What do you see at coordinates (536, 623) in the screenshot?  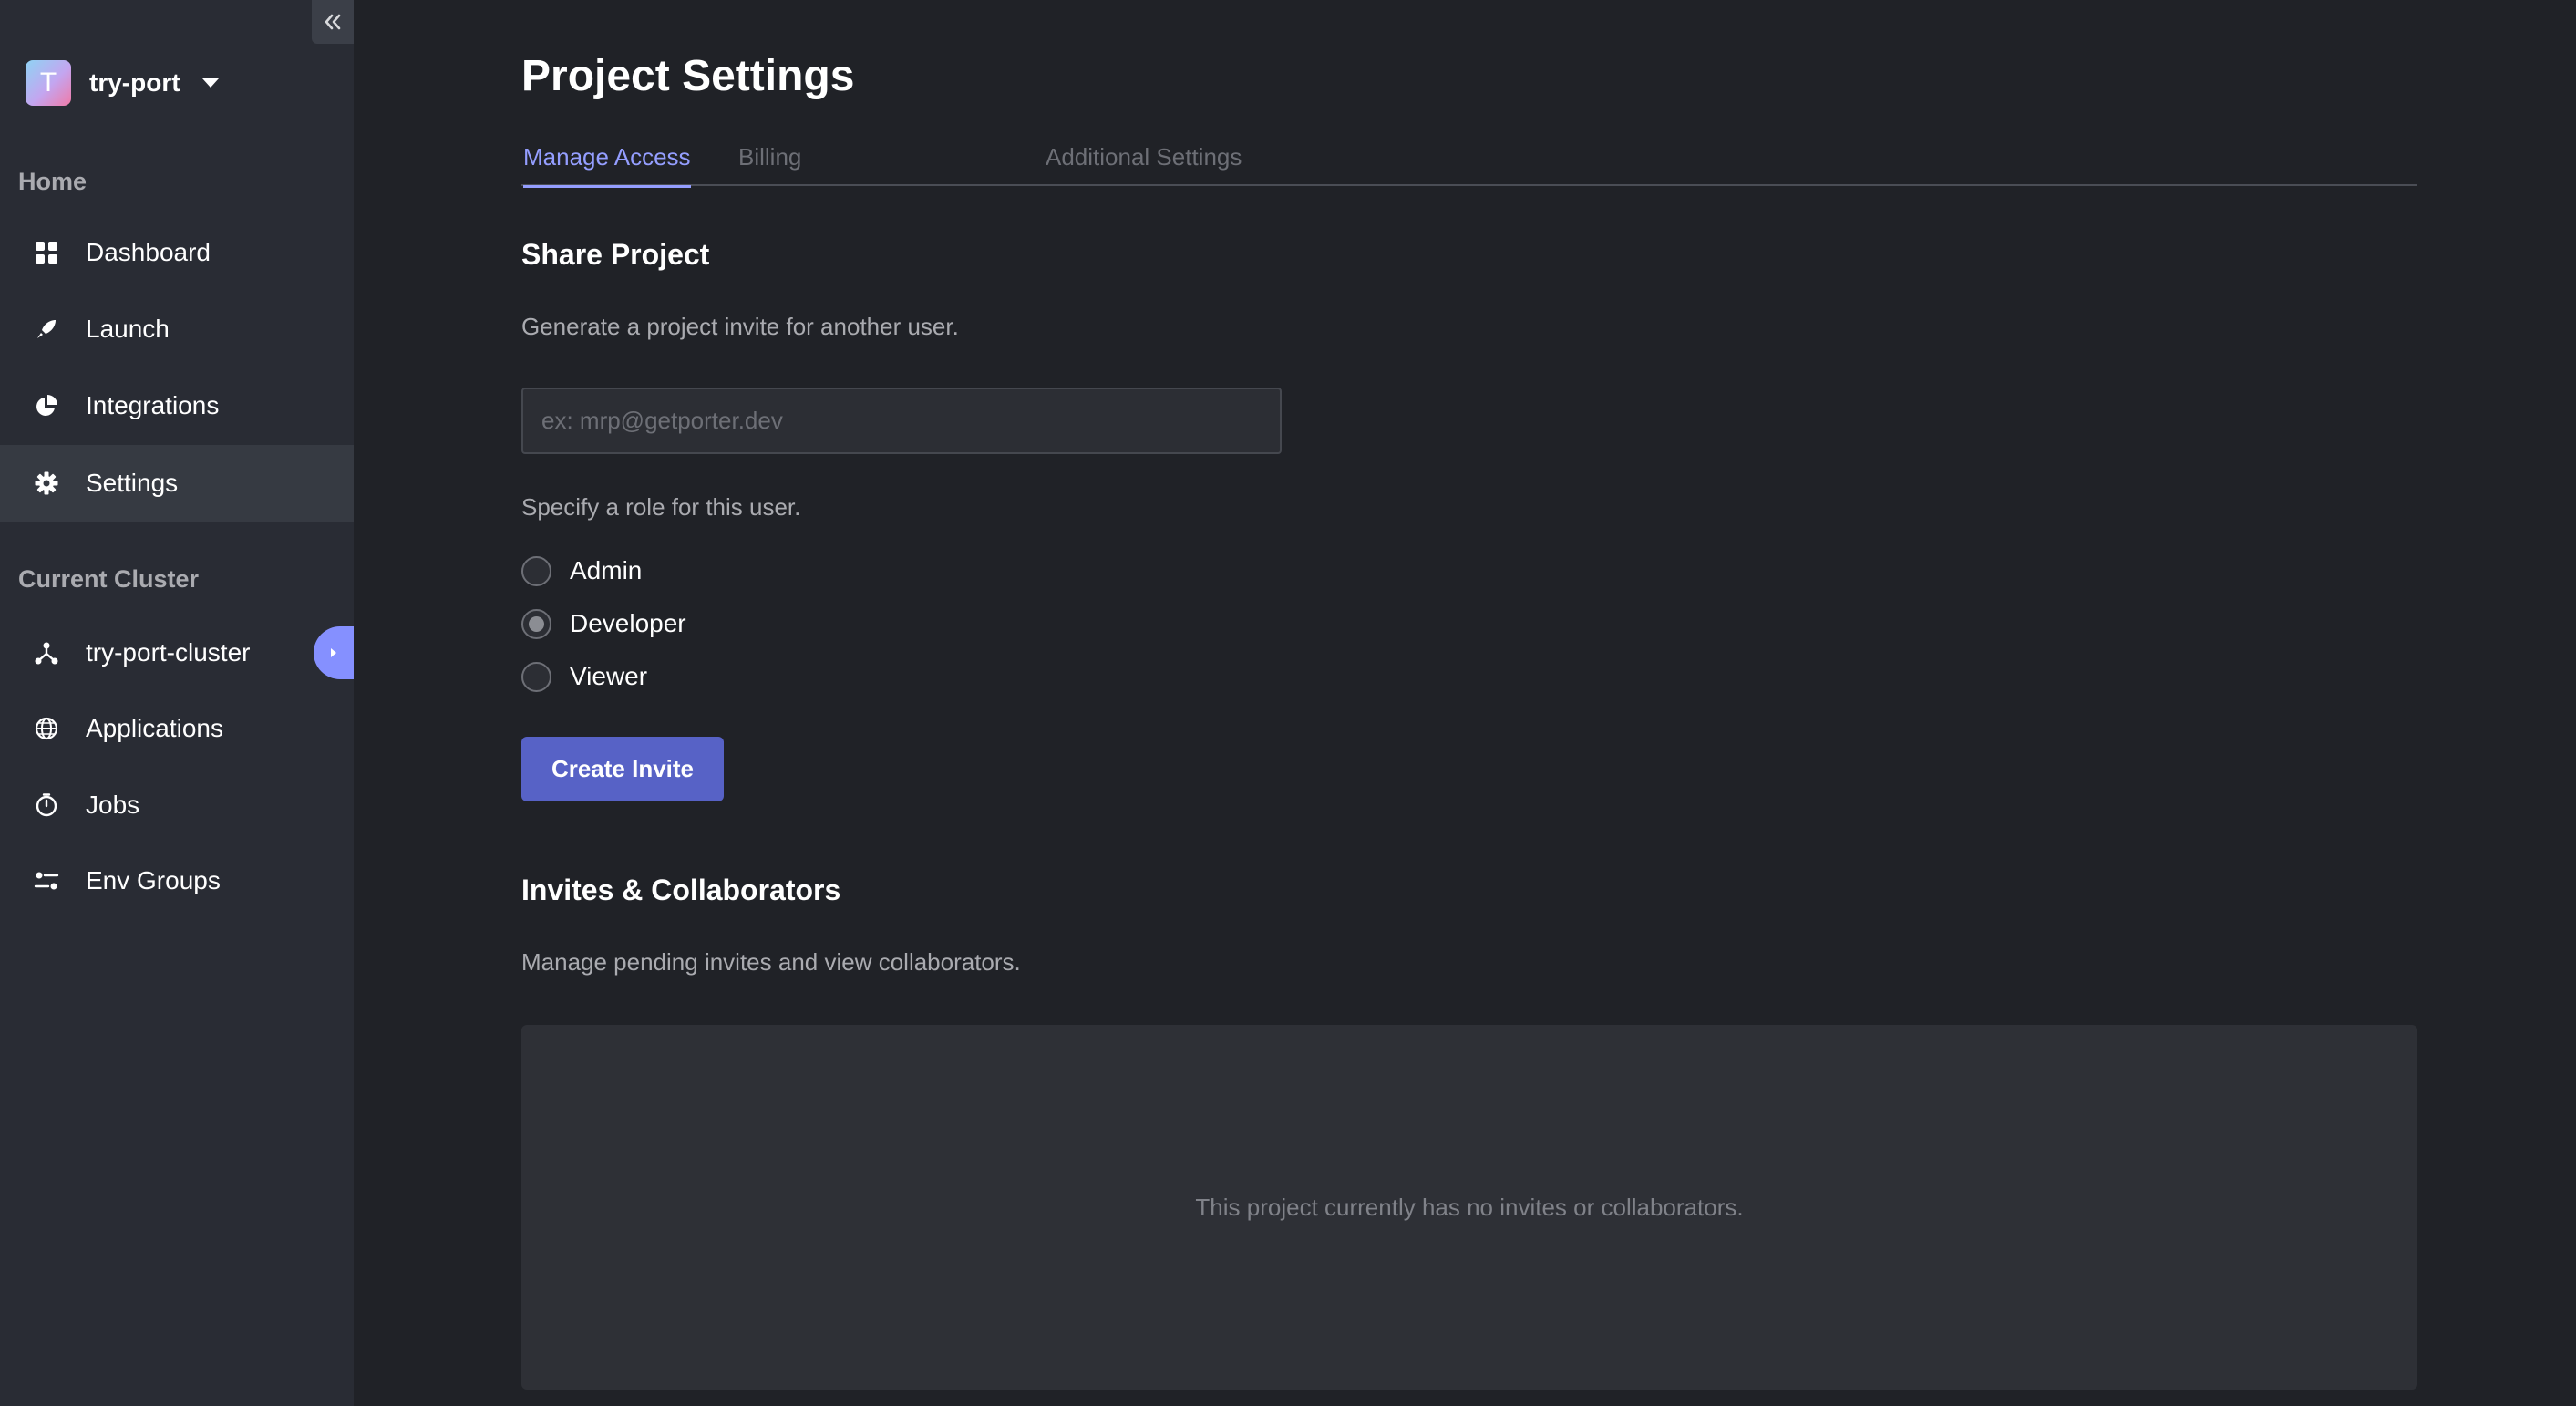 I see `radio-button-selected` at bounding box center [536, 623].